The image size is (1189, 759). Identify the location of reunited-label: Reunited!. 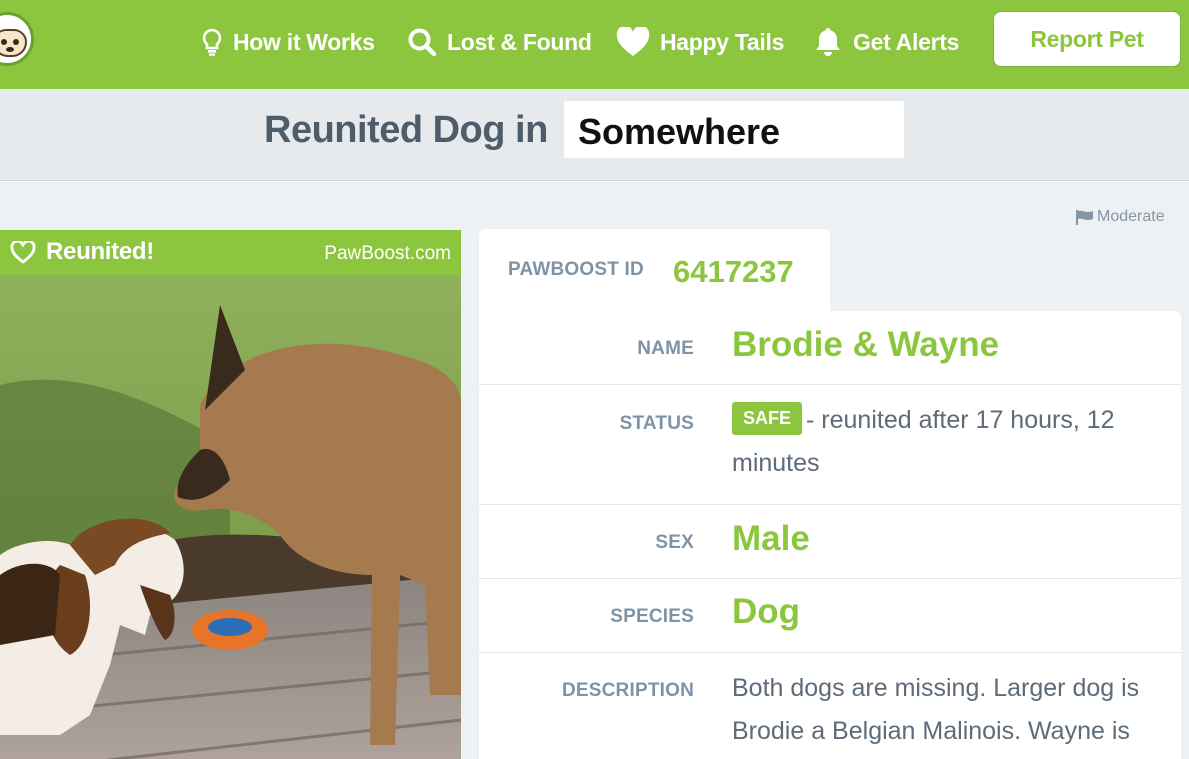
(100, 251).